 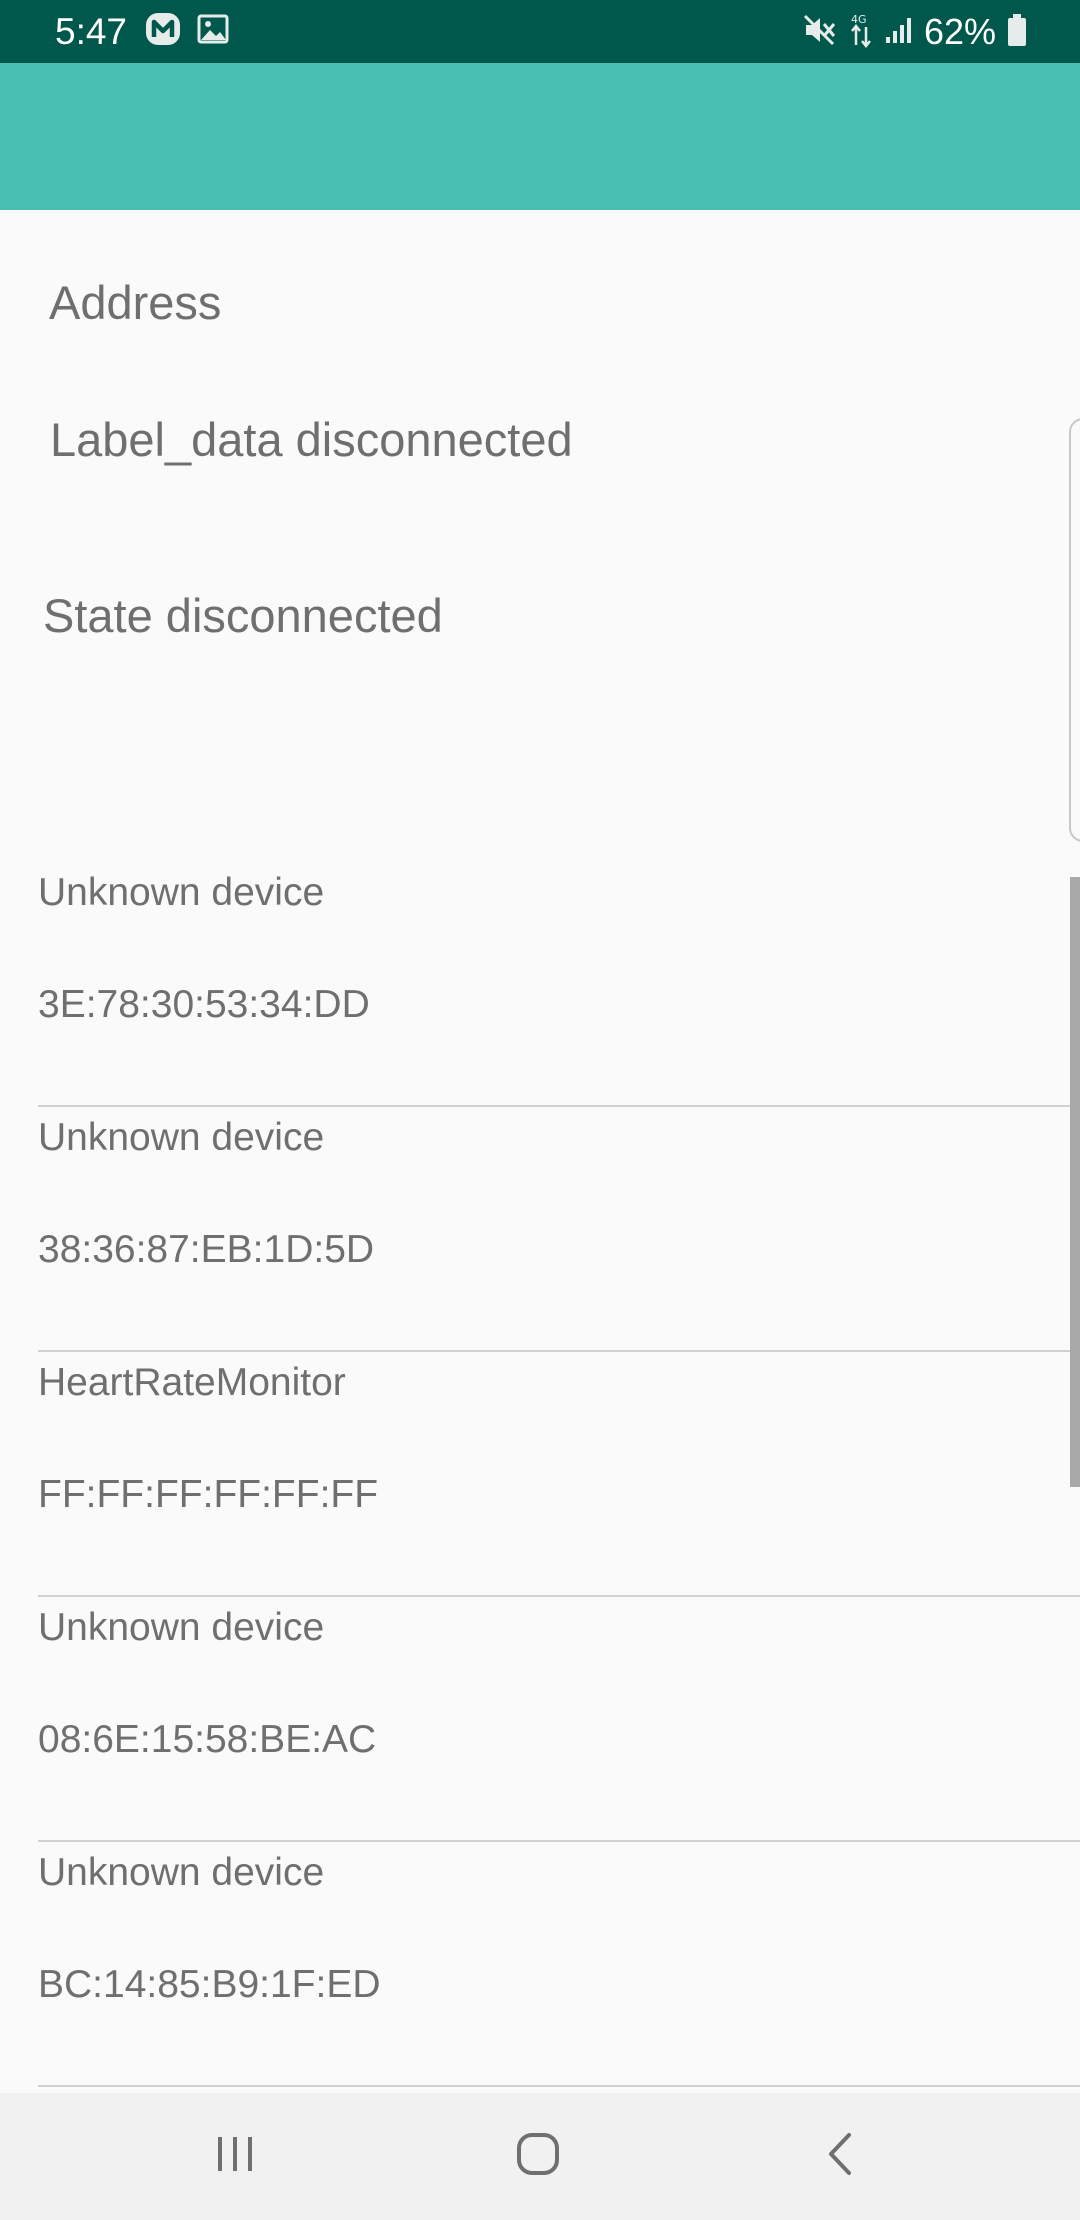 I want to click on list-item: Unknown device BC:14:85:B9:1F:ED, so click(x=559, y=1964).